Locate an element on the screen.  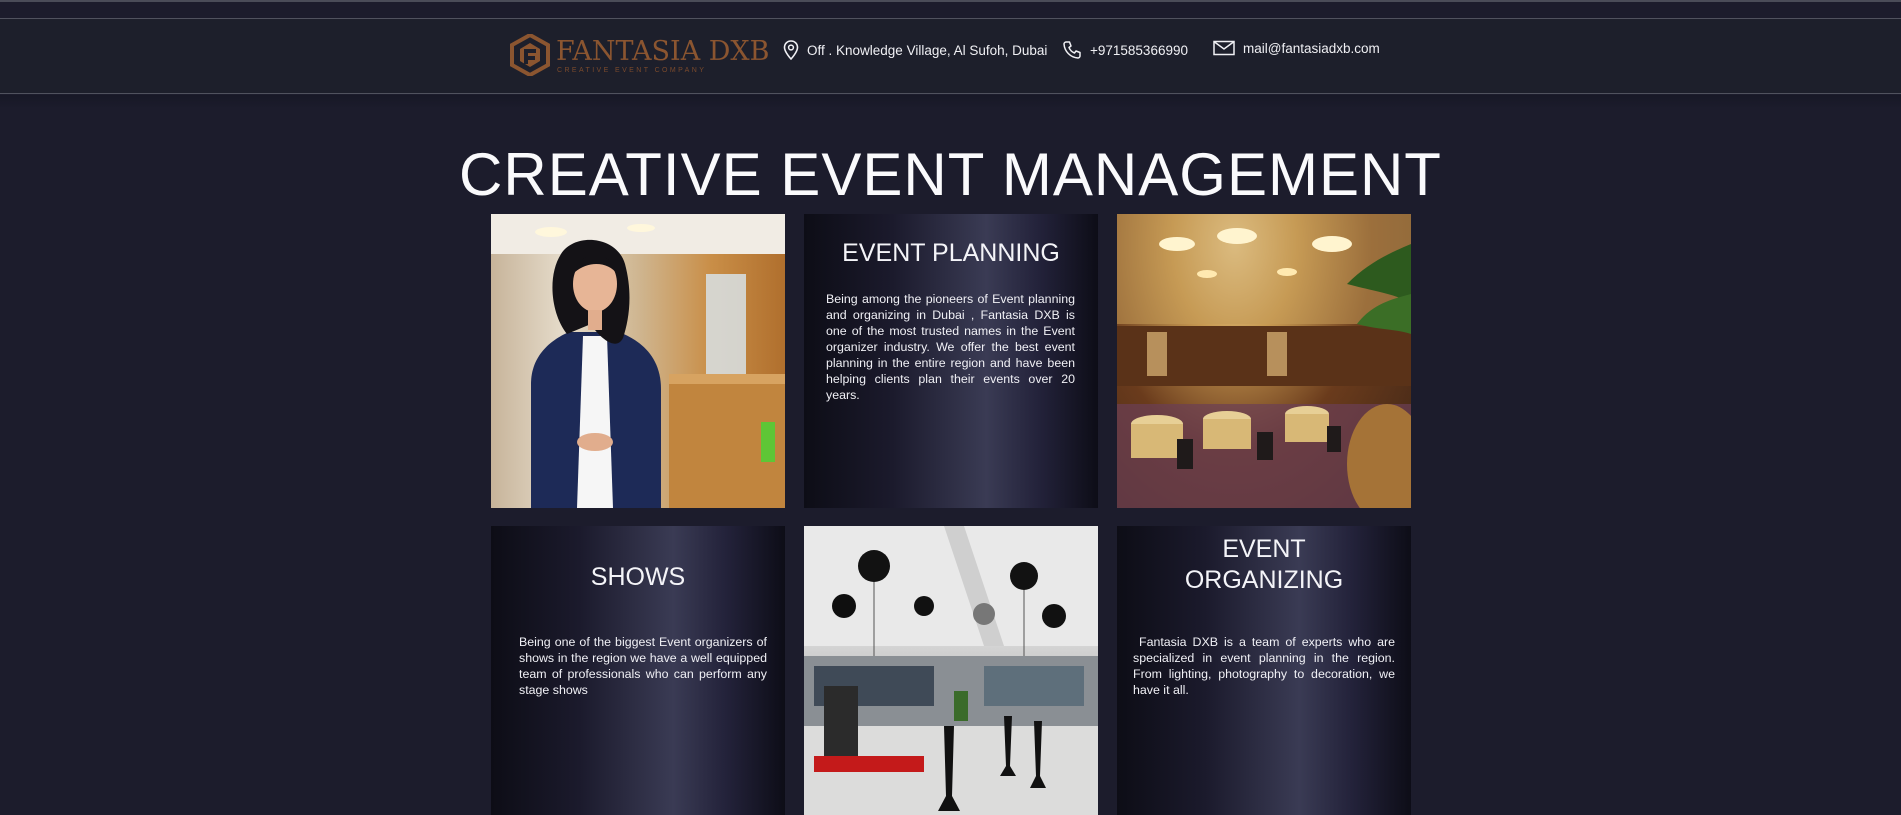
header-shadow is located at coordinates (950, 102).